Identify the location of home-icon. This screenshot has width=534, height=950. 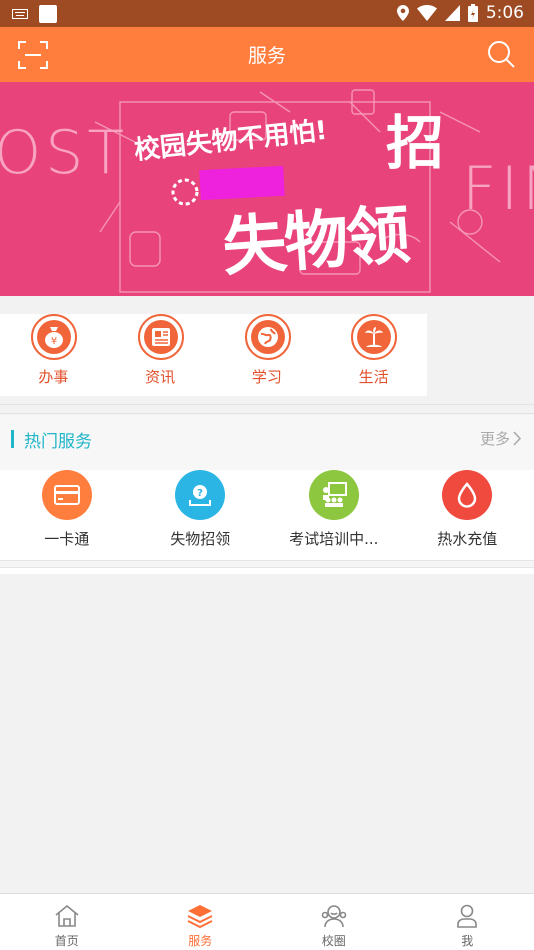
(67, 915).